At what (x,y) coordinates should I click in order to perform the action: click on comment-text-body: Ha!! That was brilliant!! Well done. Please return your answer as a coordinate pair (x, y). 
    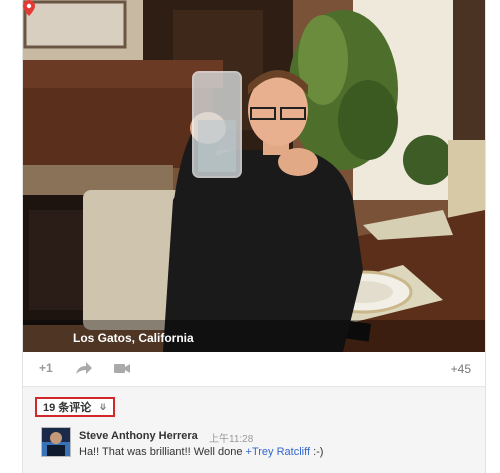
    Looking at the image, I should click on (162, 452).